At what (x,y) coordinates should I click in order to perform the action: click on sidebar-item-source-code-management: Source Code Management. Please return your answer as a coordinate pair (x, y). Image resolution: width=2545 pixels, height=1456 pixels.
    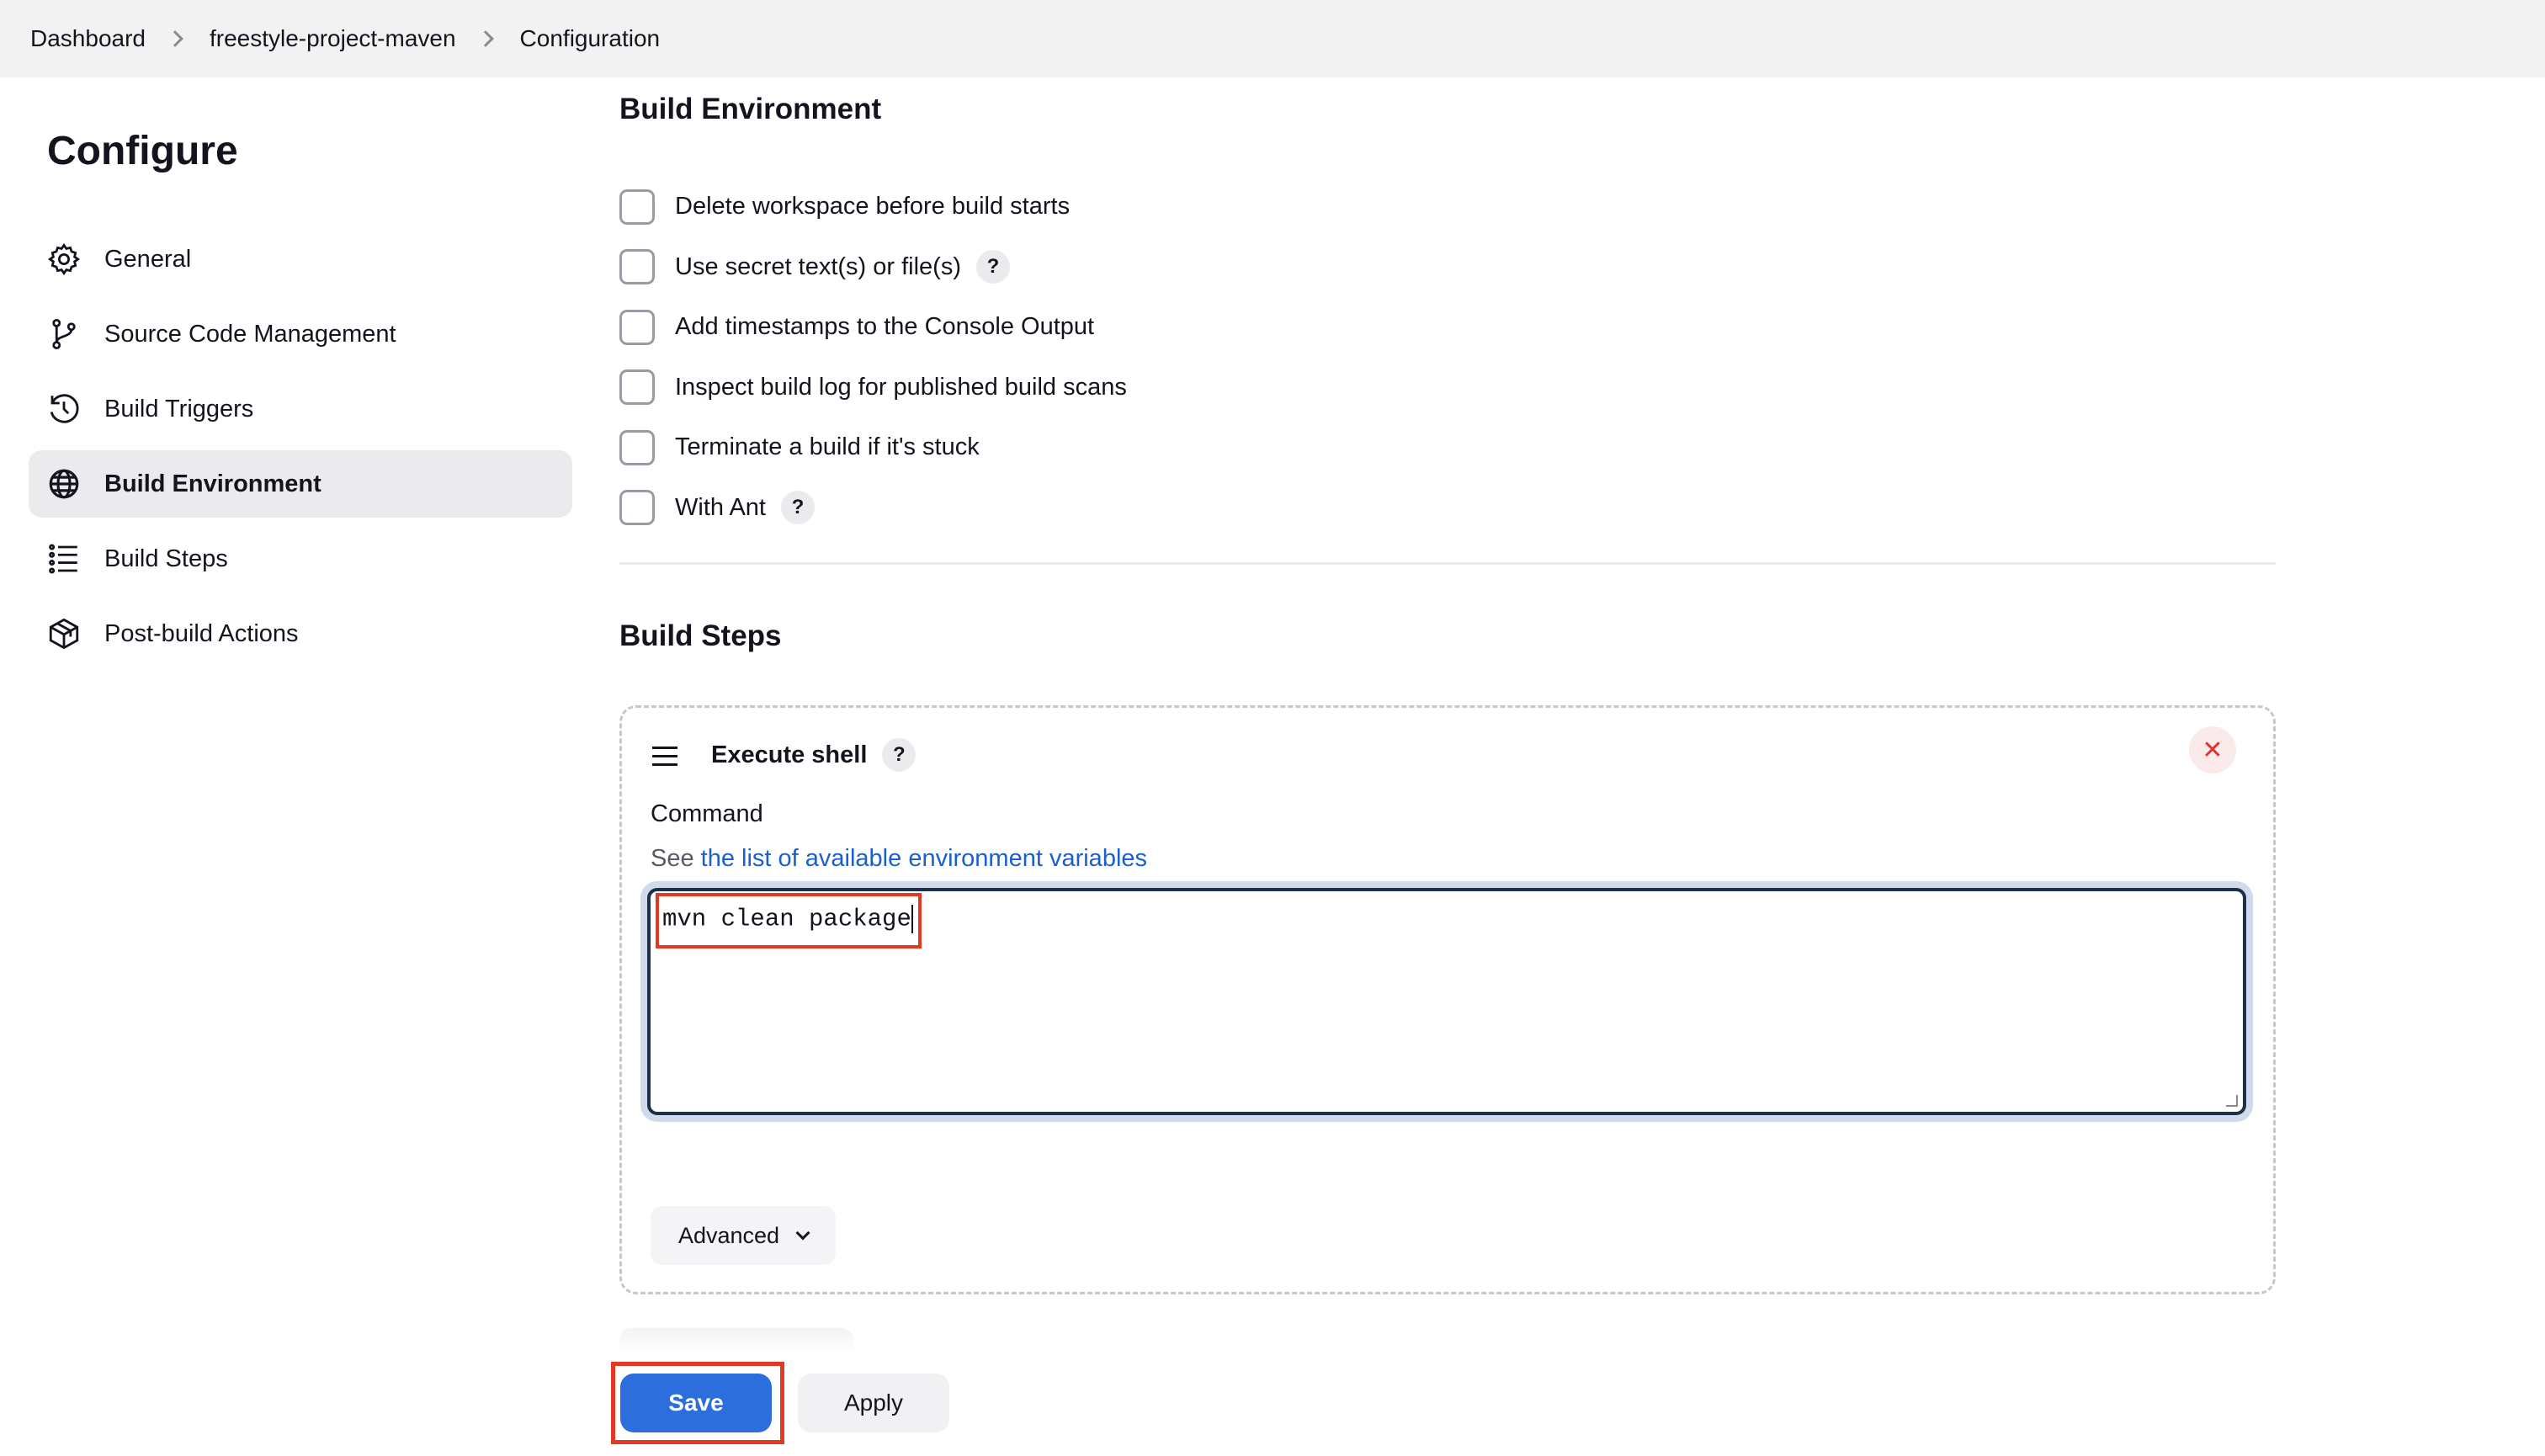
    Looking at the image, I should click on (300, 334).